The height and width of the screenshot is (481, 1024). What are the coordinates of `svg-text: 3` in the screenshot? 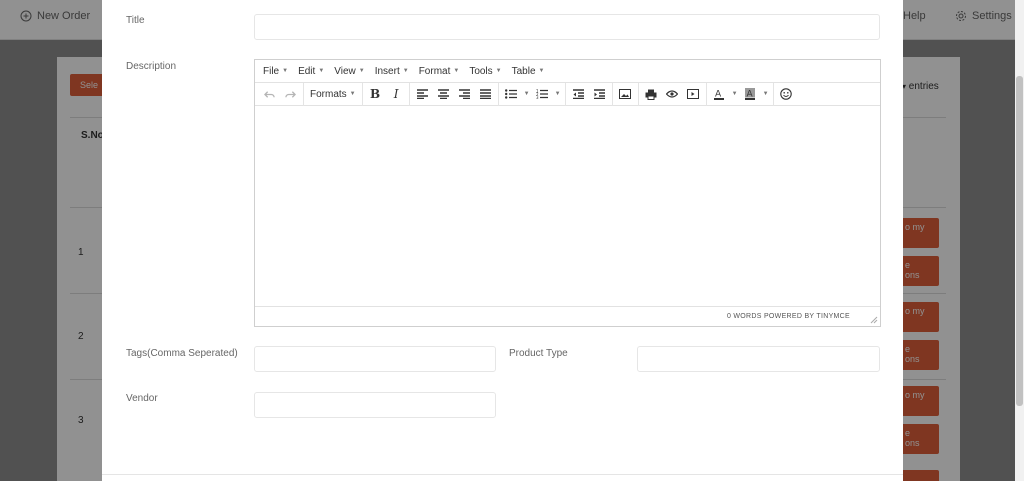 It's located at (537, 97).